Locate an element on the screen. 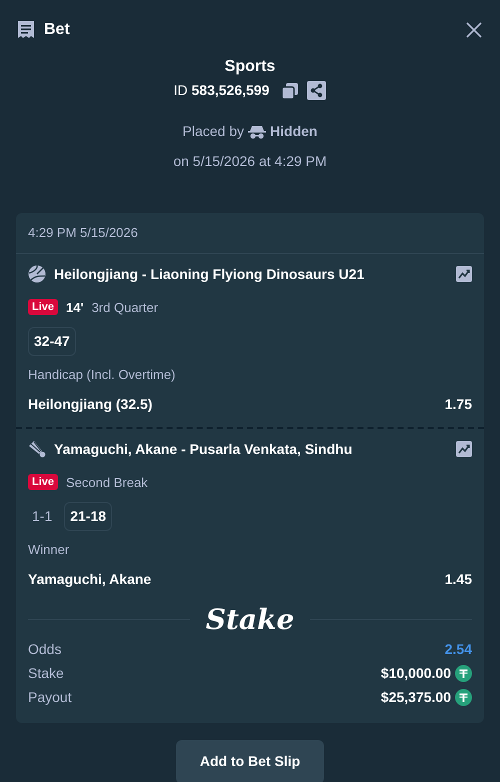  total-label: Odds is located at coordinates (45, 649).